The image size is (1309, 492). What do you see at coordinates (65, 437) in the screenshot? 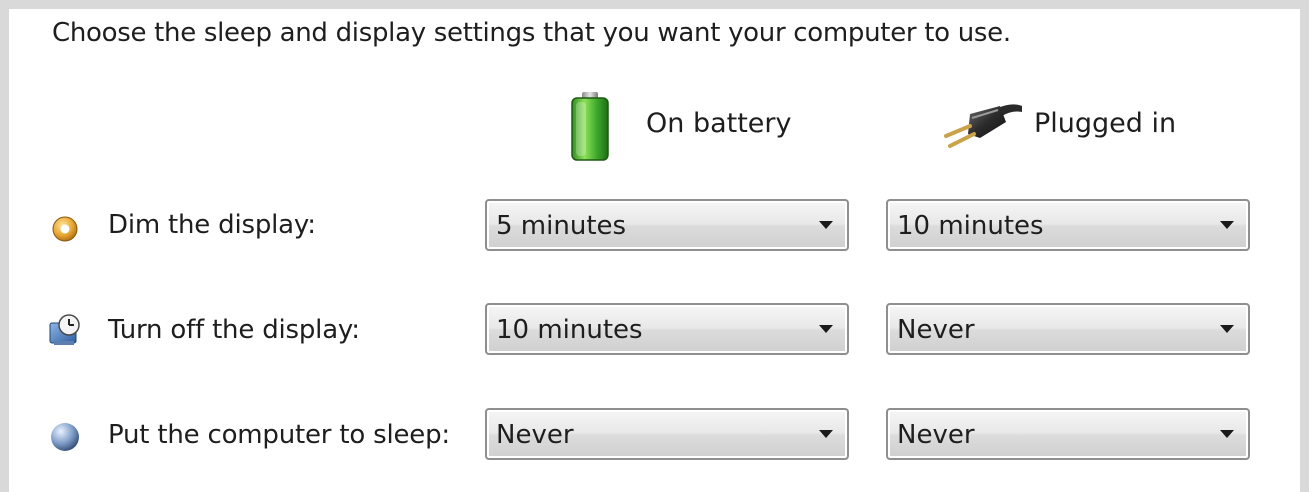
I see `sleep-moon-icon` at bounding box center [65, 437].